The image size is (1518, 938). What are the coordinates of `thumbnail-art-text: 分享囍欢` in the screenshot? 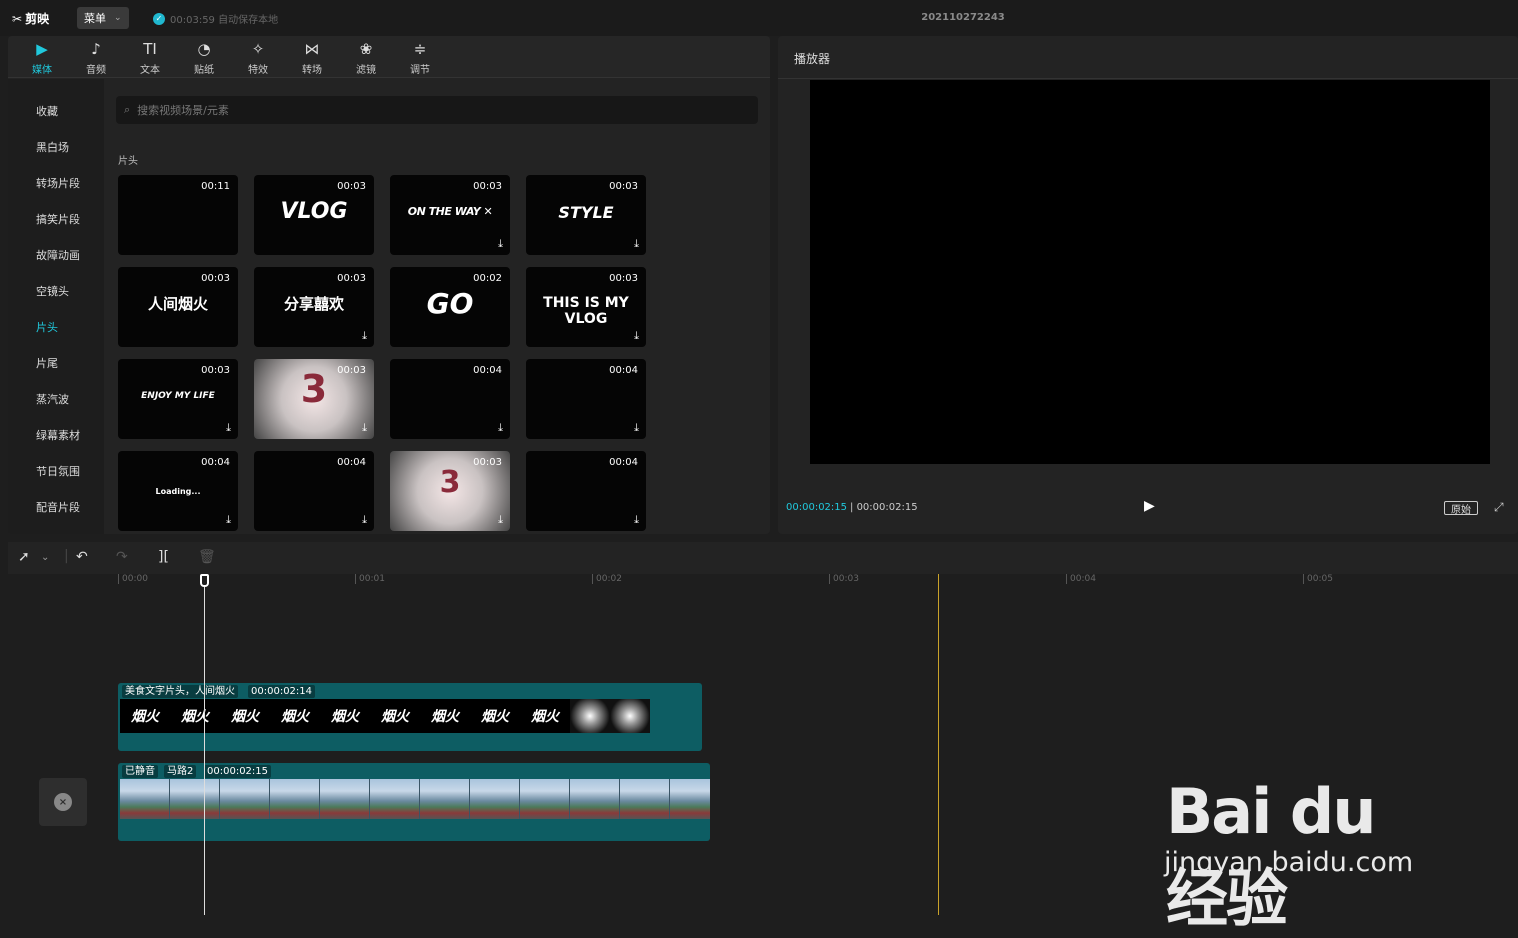 It's located at (313, 304).